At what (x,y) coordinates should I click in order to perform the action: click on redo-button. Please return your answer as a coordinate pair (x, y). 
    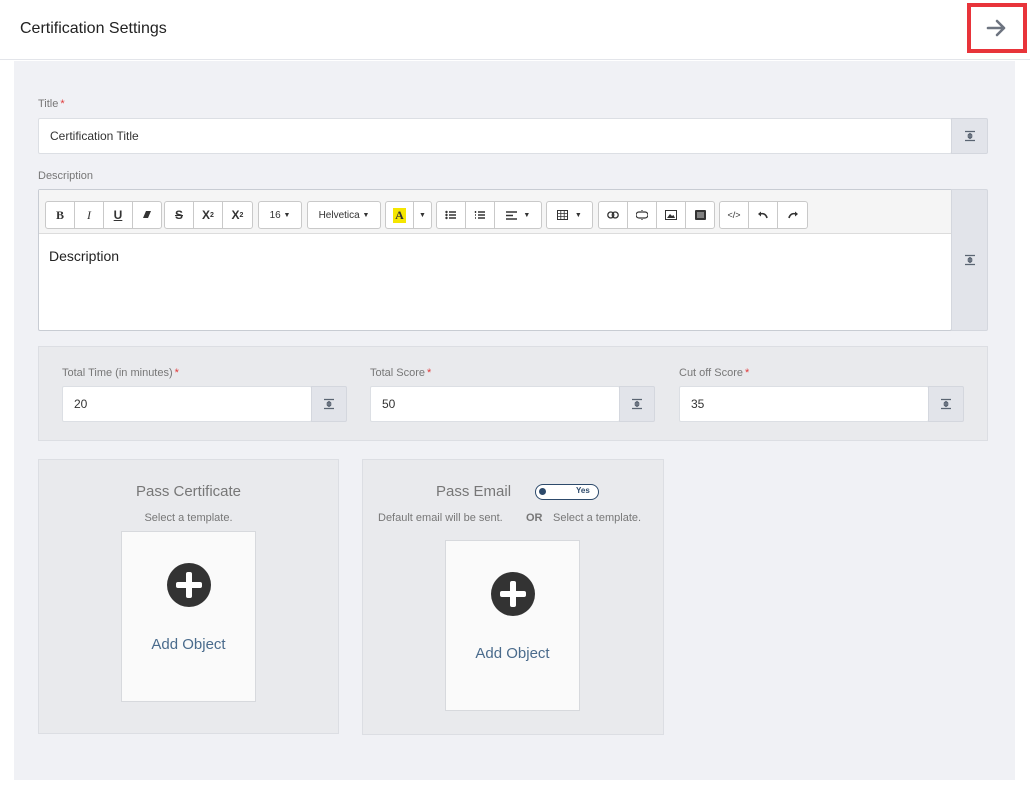
    Looking at the image, I should click on (792, 215).